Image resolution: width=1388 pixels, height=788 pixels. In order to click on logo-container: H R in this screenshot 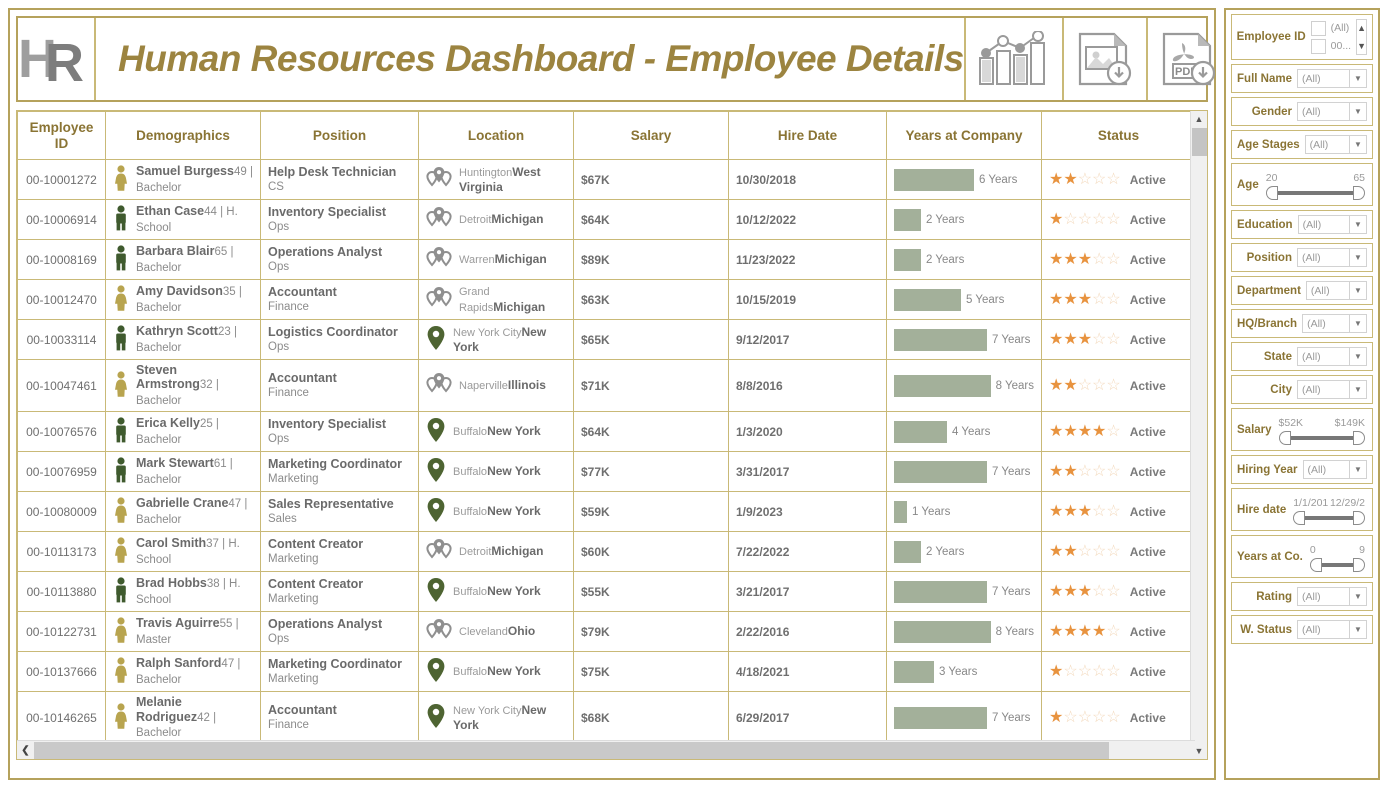, I will do `click(57, 59)`.